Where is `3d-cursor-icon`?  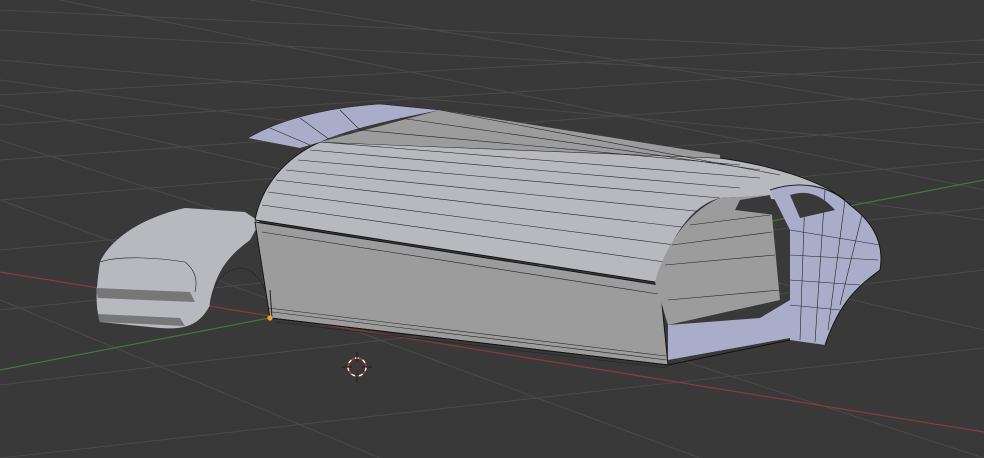
3d-cursor-icon is located at coordinates (357, 367).